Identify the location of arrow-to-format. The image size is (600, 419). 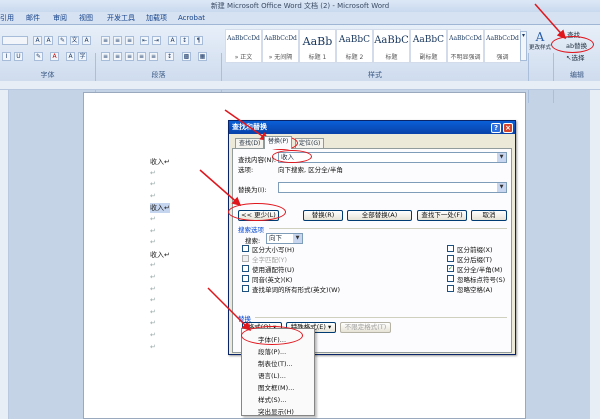
(229, 309).